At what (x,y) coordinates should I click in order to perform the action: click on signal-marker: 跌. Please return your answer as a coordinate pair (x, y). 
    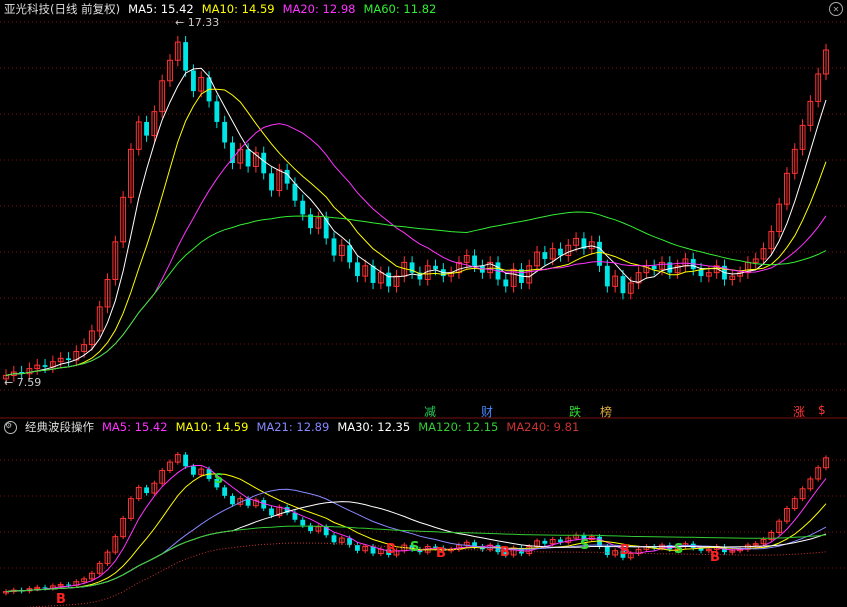
    Looking at the image, I should click on (575, 412).